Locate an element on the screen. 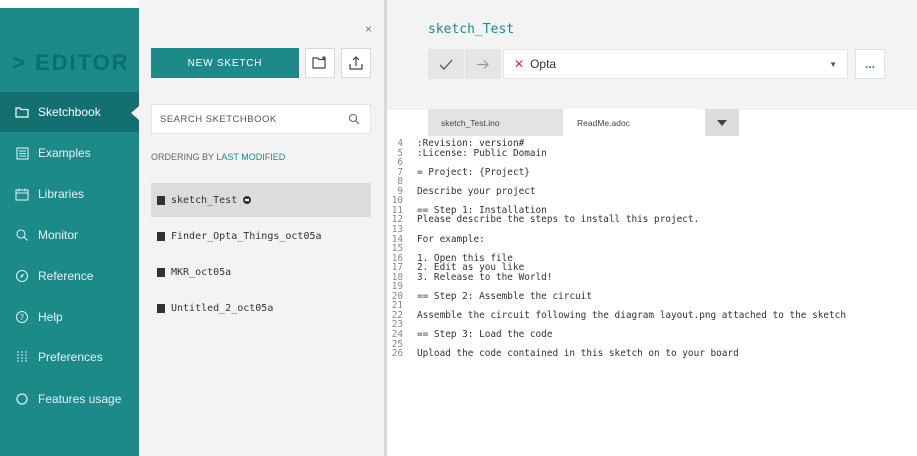 Image resolution: width=917 pixels, height=456 pixels. search-sketchbook-input: SEARCH SKETCHBOOK is located at coordinates (261, 119).